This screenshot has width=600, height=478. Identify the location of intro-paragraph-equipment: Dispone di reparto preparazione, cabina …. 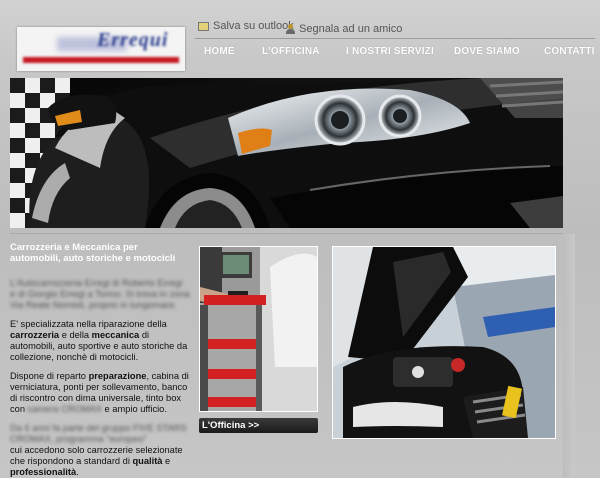
(100, 393).